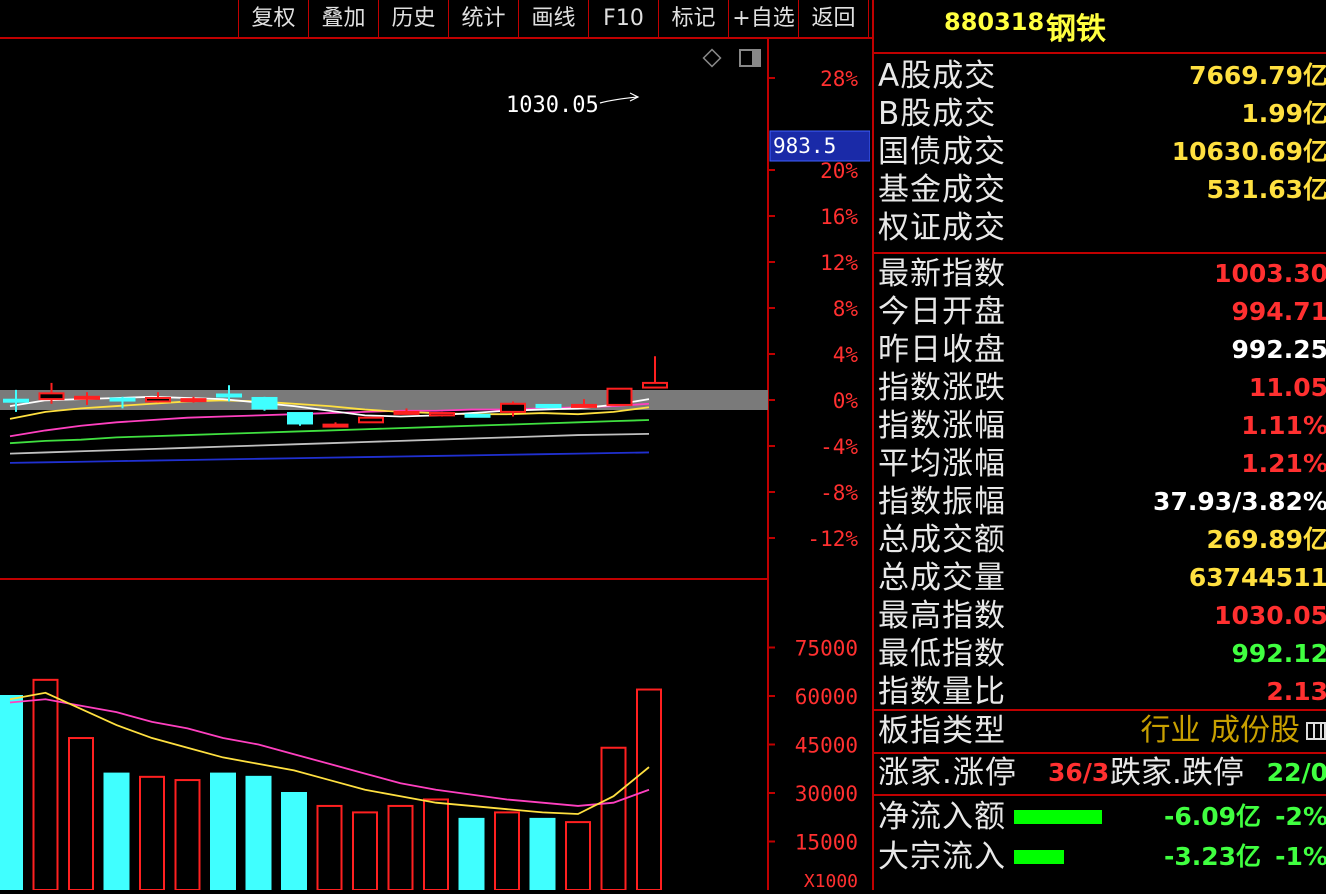 The width and height of the screenshot is (1326, 894). What do you see at coordinates (1283, 425) in the screenshot?
I see `stat-value: 1.11%` at bounding box center [1283, 425].